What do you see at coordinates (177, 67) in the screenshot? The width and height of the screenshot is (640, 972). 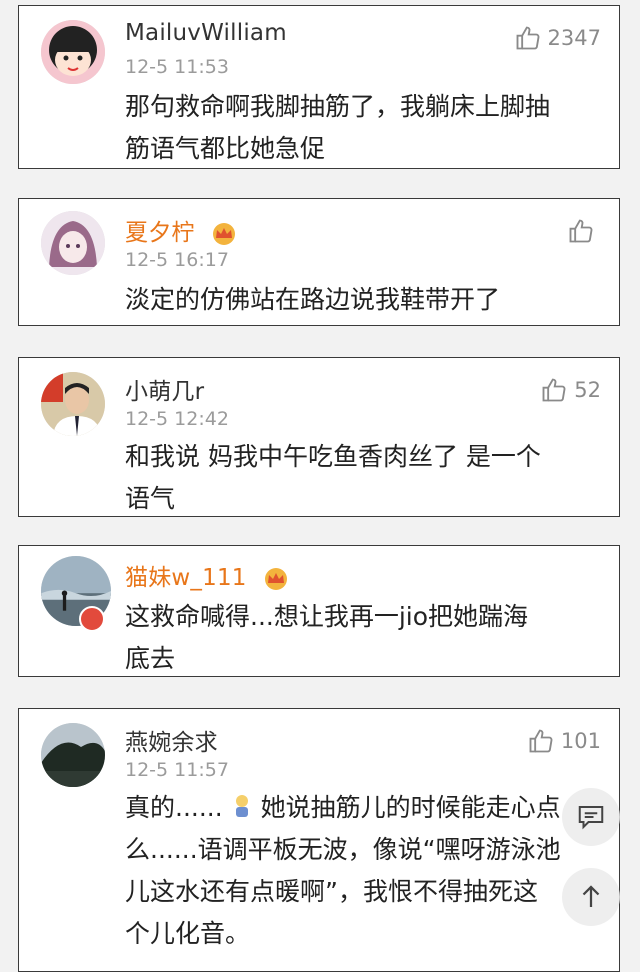 I see `timestamp: 12-5 11:53` at bounding box center [177, 67].